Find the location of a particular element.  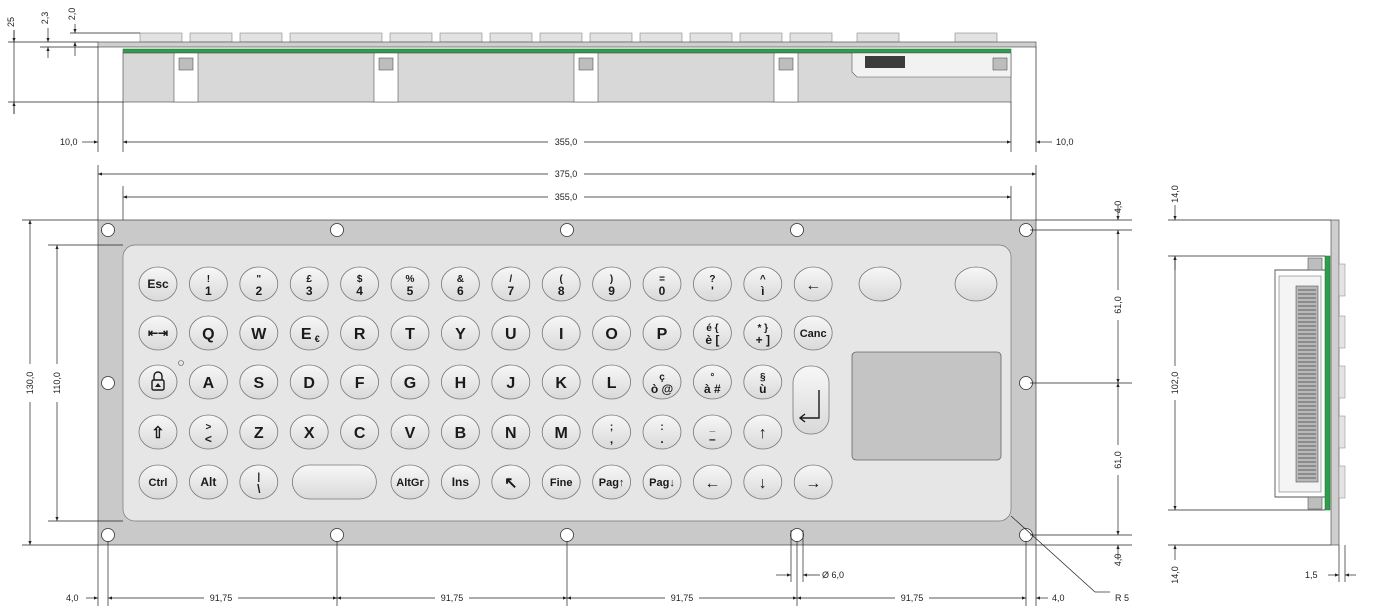

key-label: S is located at coordinates (258, 383).